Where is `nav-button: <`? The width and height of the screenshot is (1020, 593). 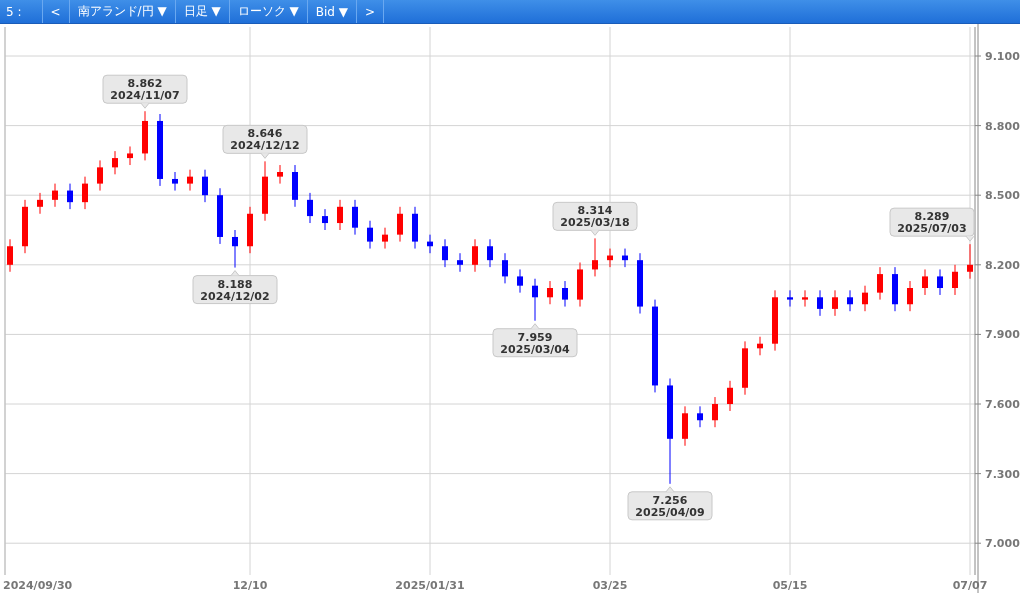 nav-button: < is located at coordinates (56, 11).